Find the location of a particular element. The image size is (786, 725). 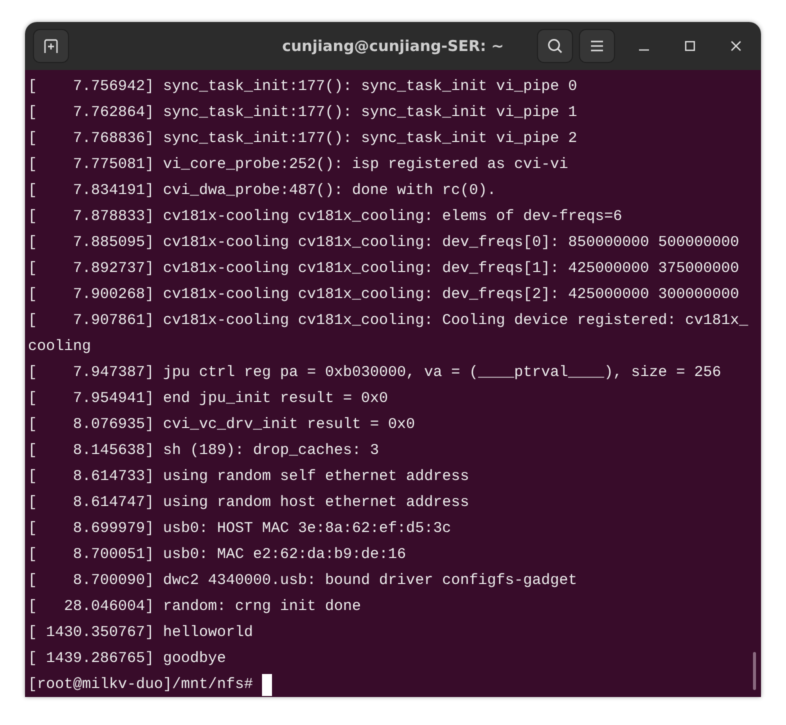

menu-button is located at coordinates (597, 46).